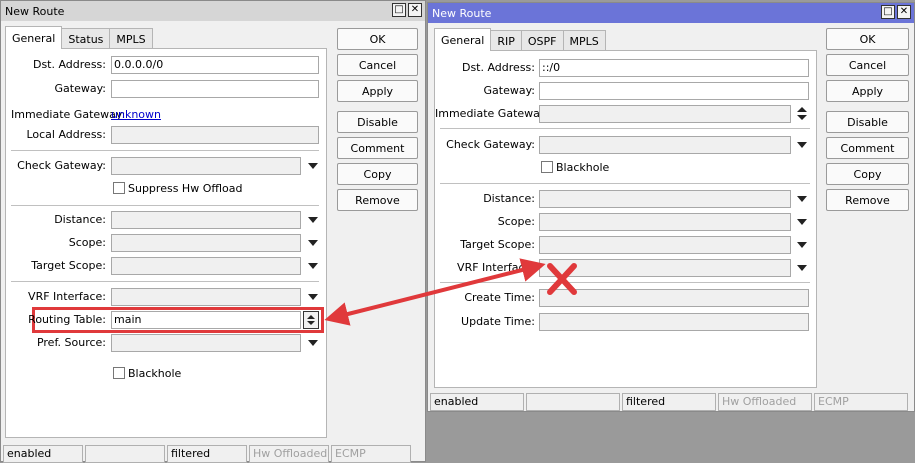 The image size is (915, 463). I want to click on routing-table-select: main, so click(206, 320).